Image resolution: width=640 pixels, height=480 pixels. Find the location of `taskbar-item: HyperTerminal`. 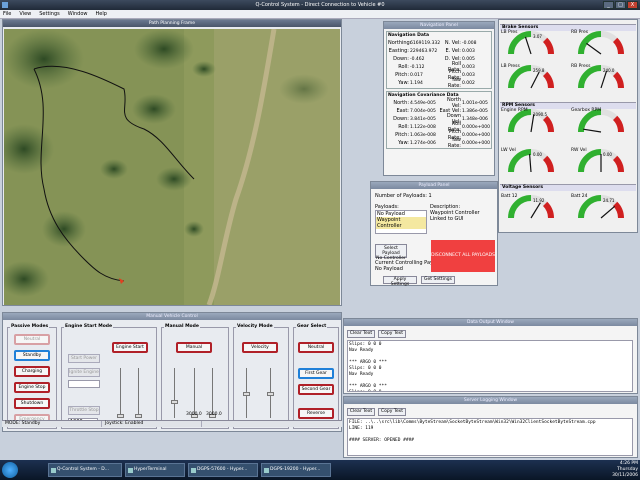

taskbar-item: HyperTerminal is located at coordinates (155, 470).